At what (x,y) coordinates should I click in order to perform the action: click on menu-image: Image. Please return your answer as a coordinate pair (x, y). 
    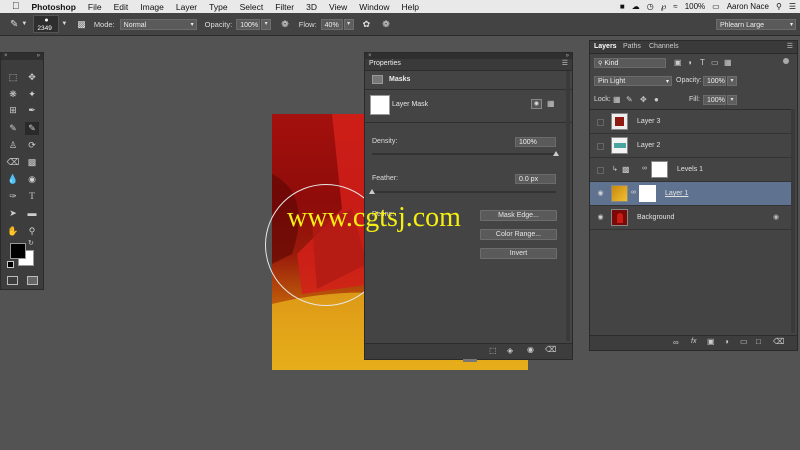
    Looking at the image, I should click on (152, 7).